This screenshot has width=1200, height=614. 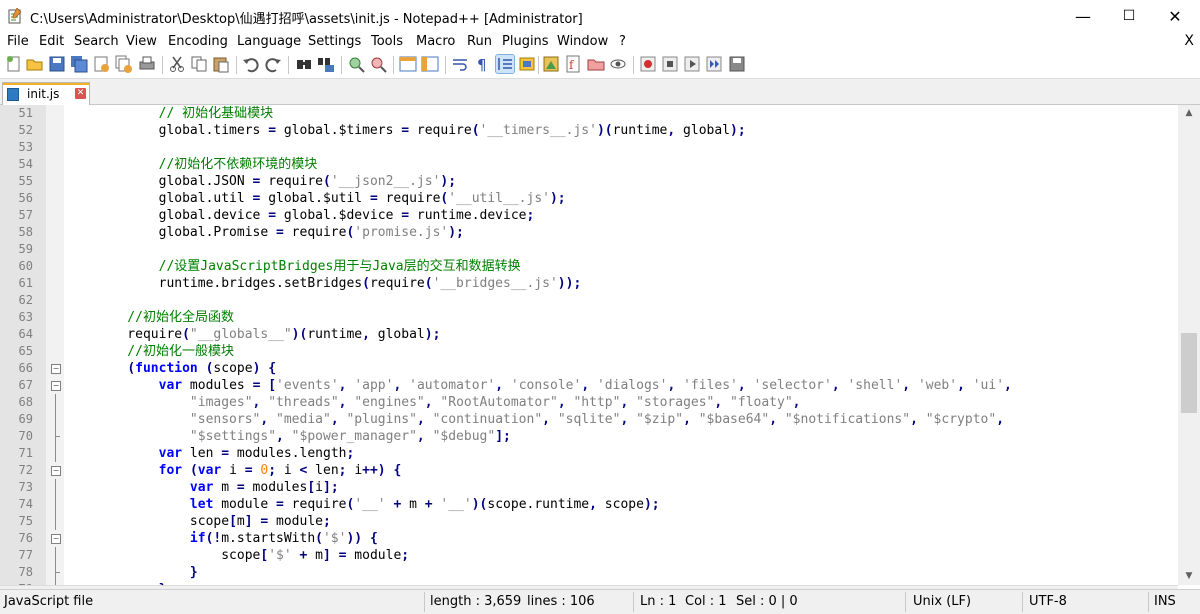 I want to click on code-line: 51 // 初始化基础模块, so click(x=589, y=113).